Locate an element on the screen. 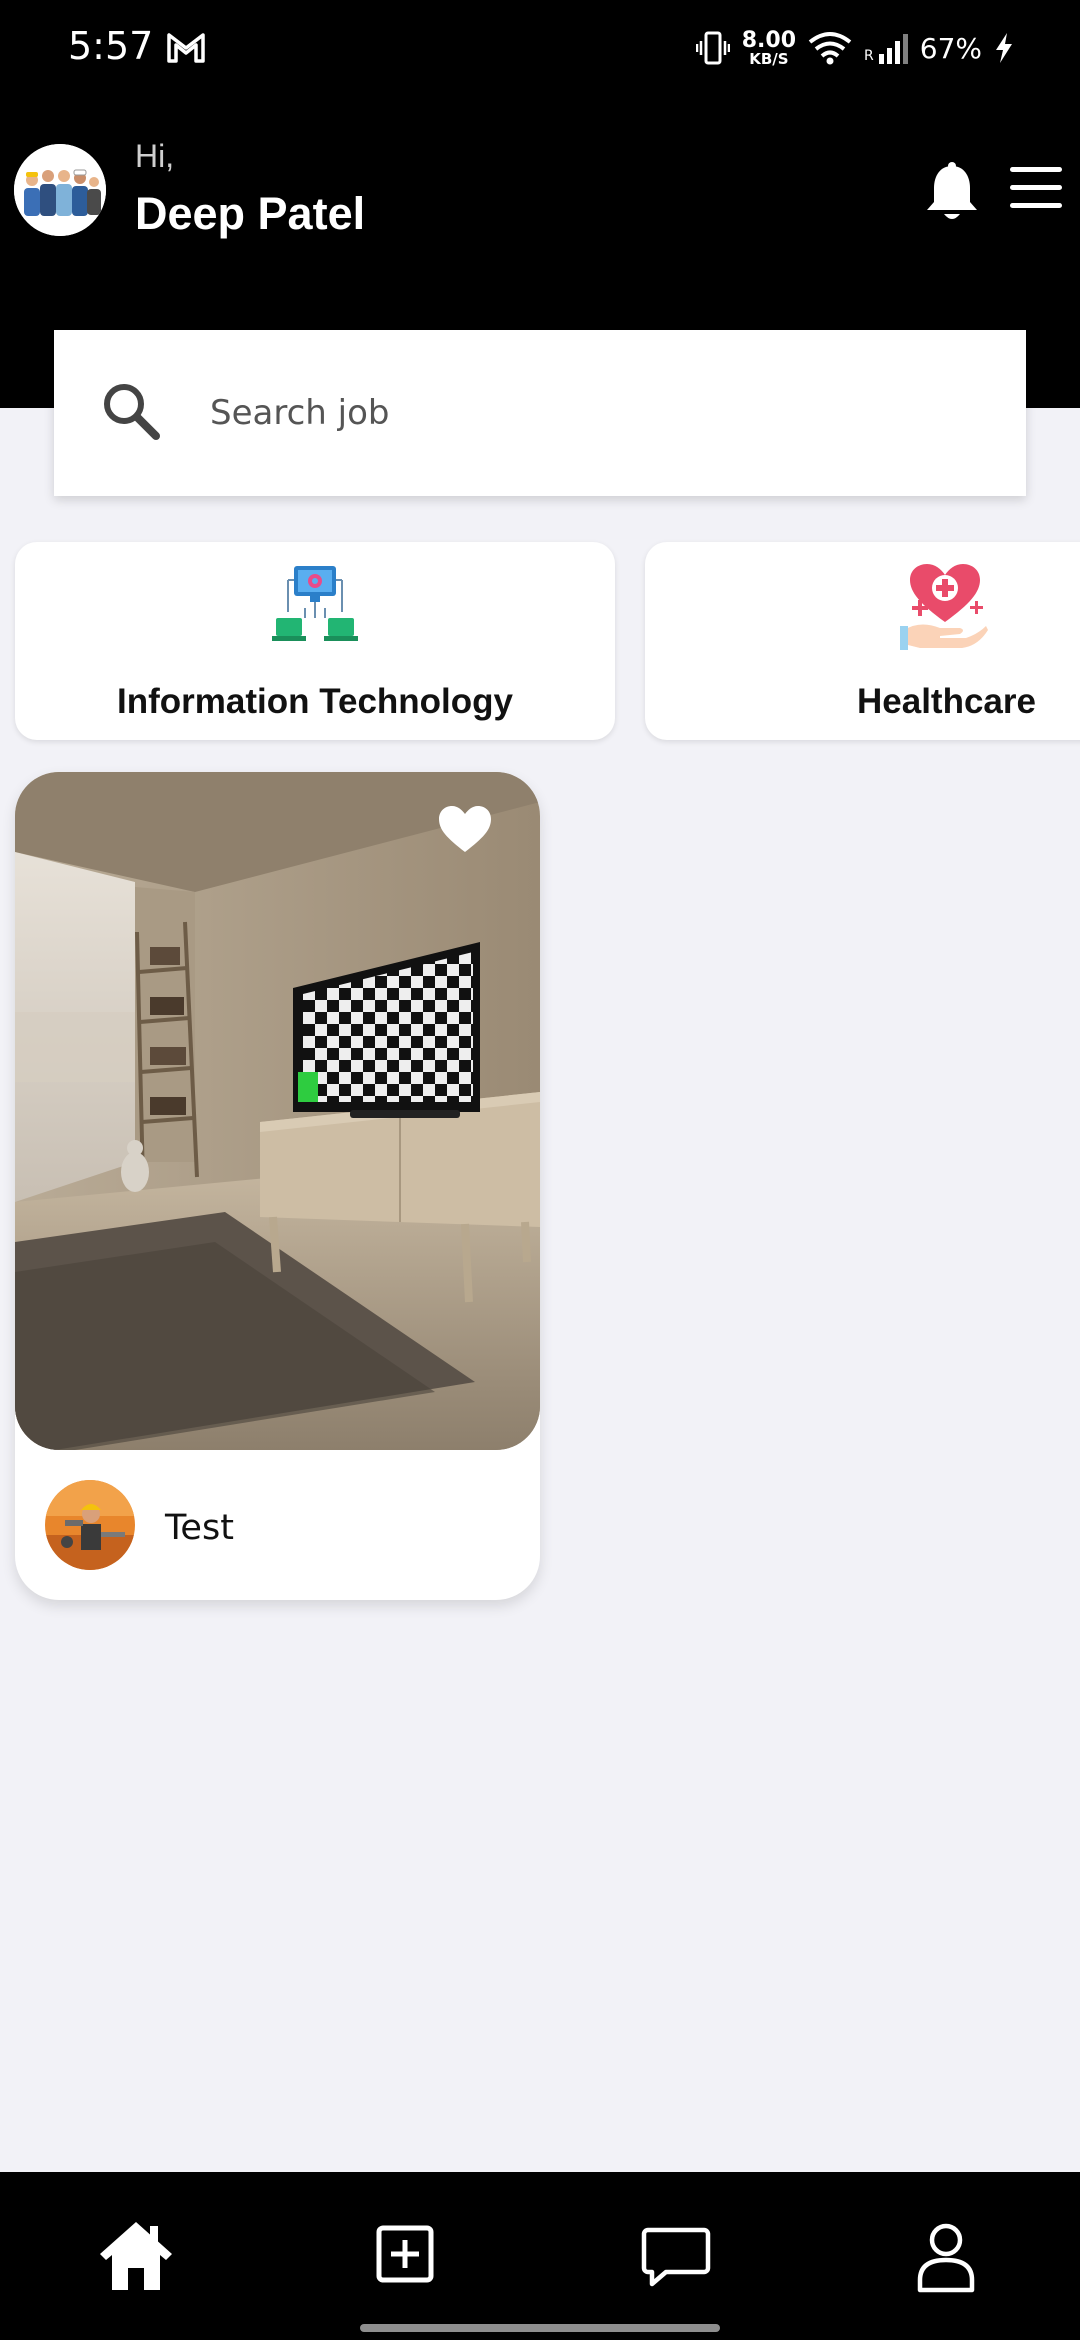 The image size is (1080, 2340). room-photo is located at coordinates (277, 1111).